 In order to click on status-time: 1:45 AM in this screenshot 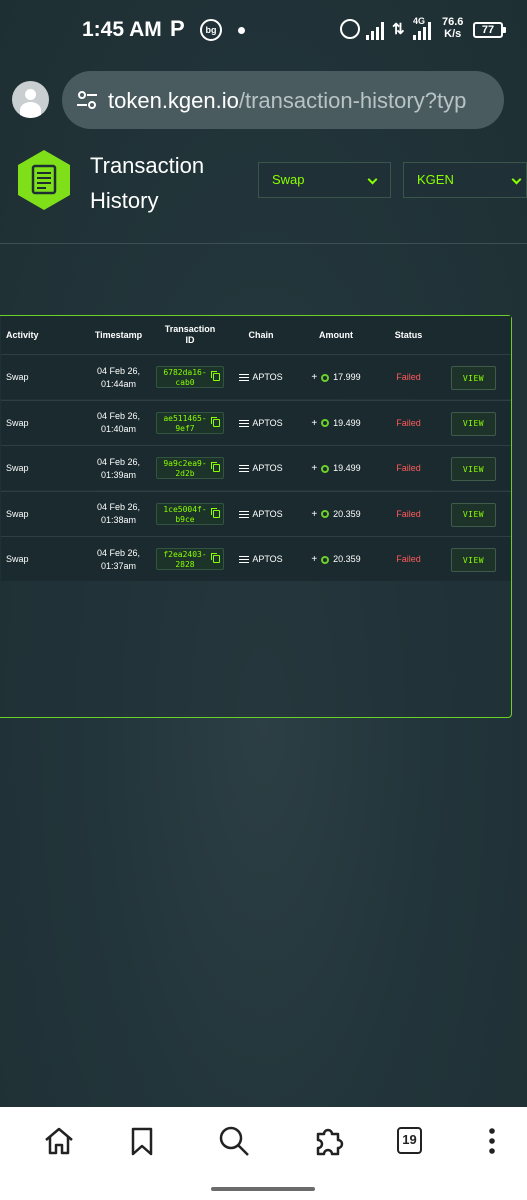, I will do `click(122, 29)`.